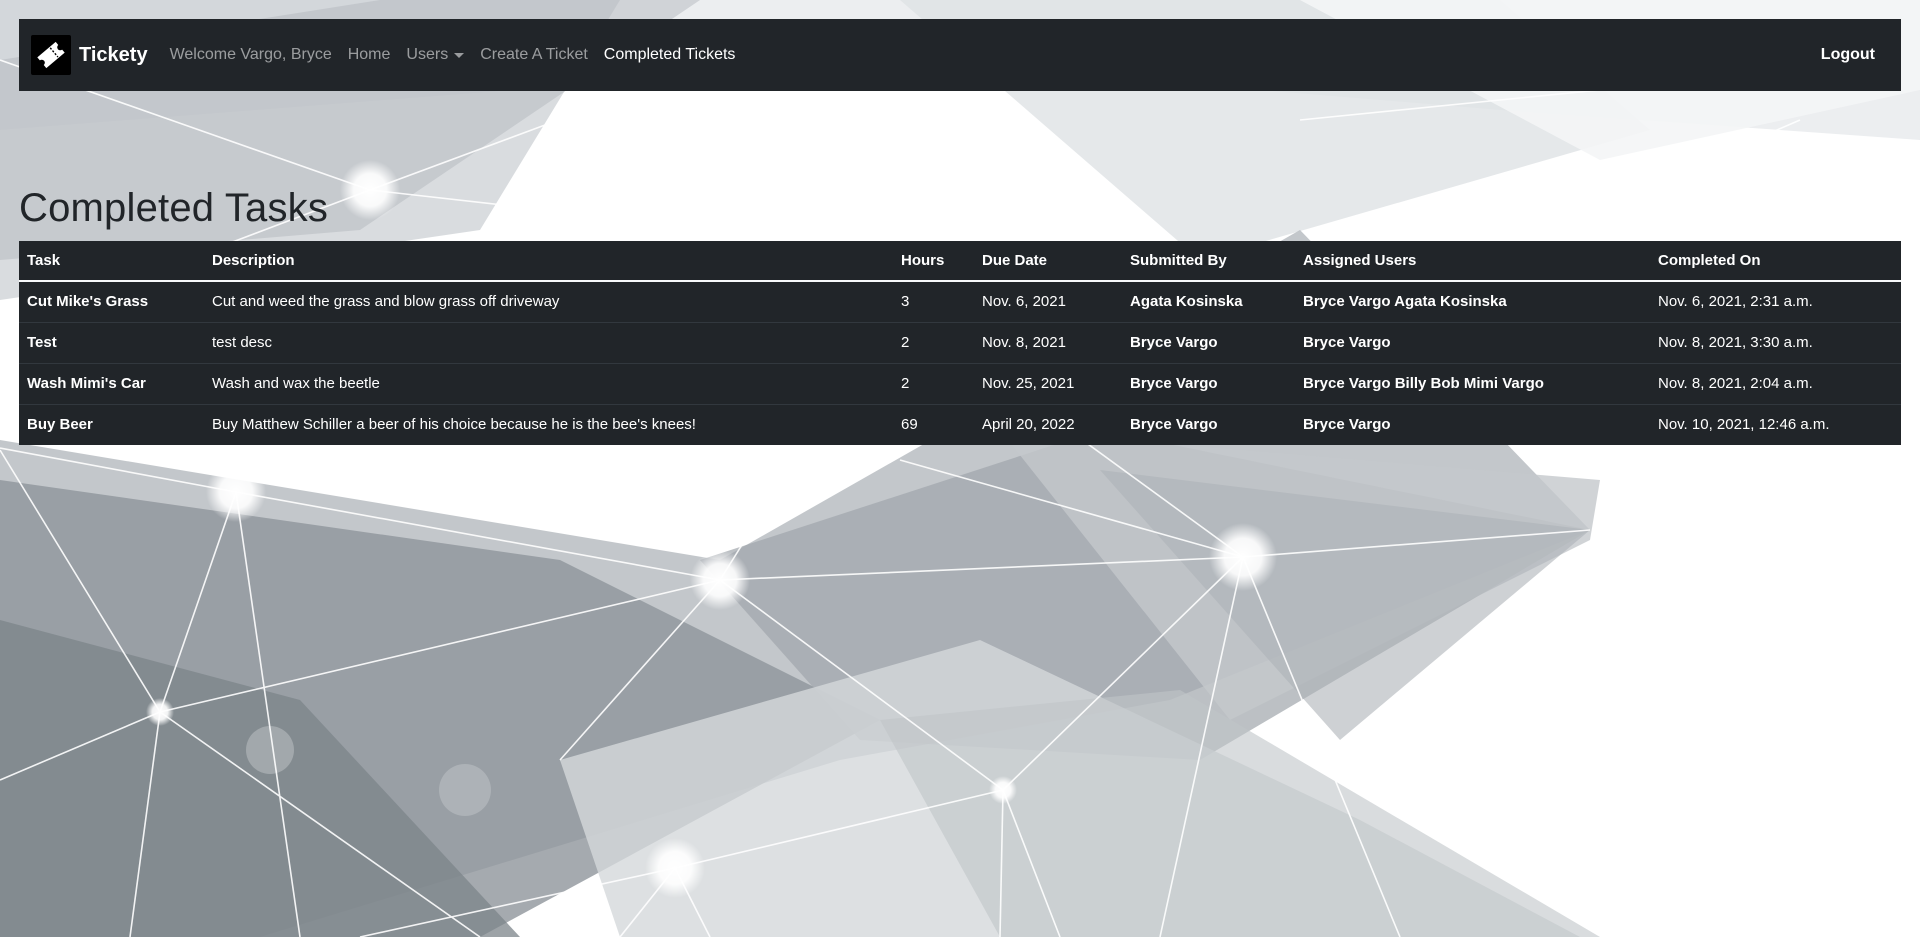  What do you see at coordinates (250, 54) in the screenshot?
I see `welcome-text: Welcome Vargo, Bryce` at bounding box center [250, 54].